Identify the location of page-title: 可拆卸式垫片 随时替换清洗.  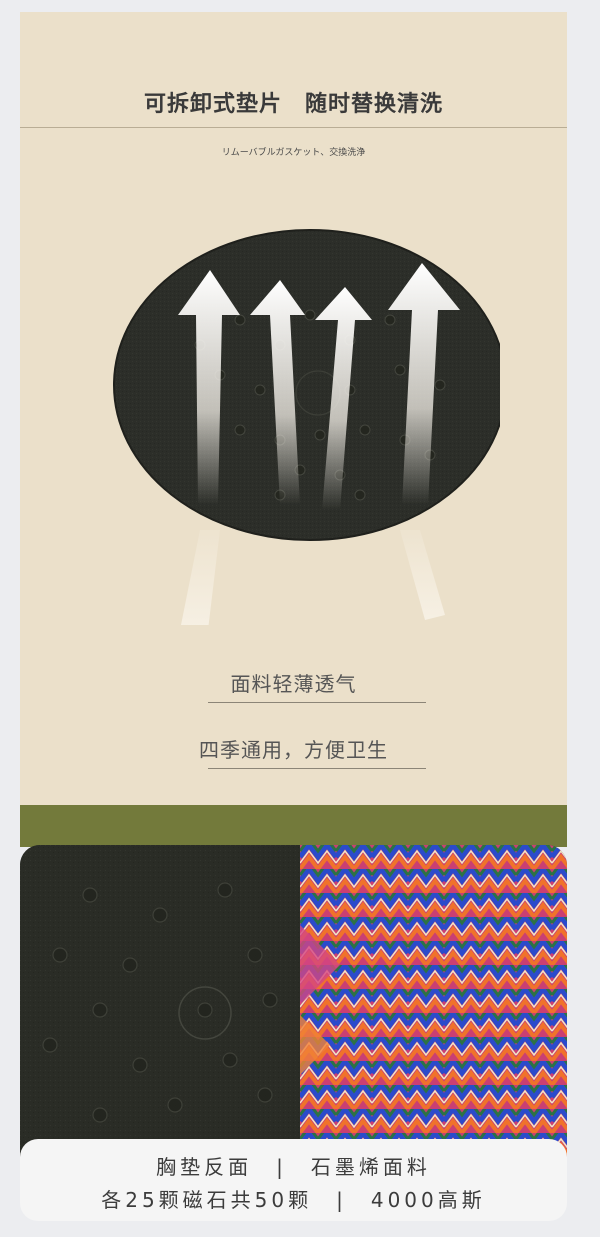
(293, 104).